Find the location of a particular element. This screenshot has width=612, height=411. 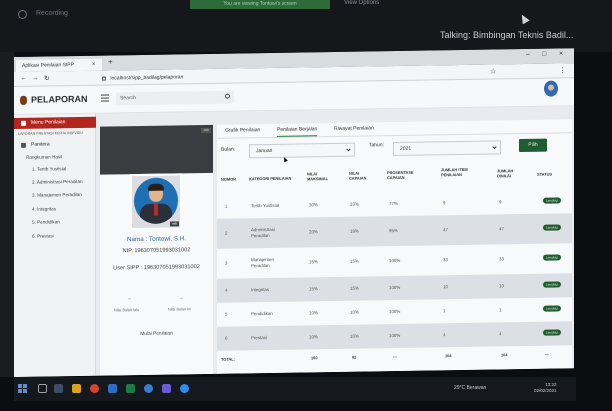

browser-menu-icon: ⋮ is located at coordinates (562, 70).